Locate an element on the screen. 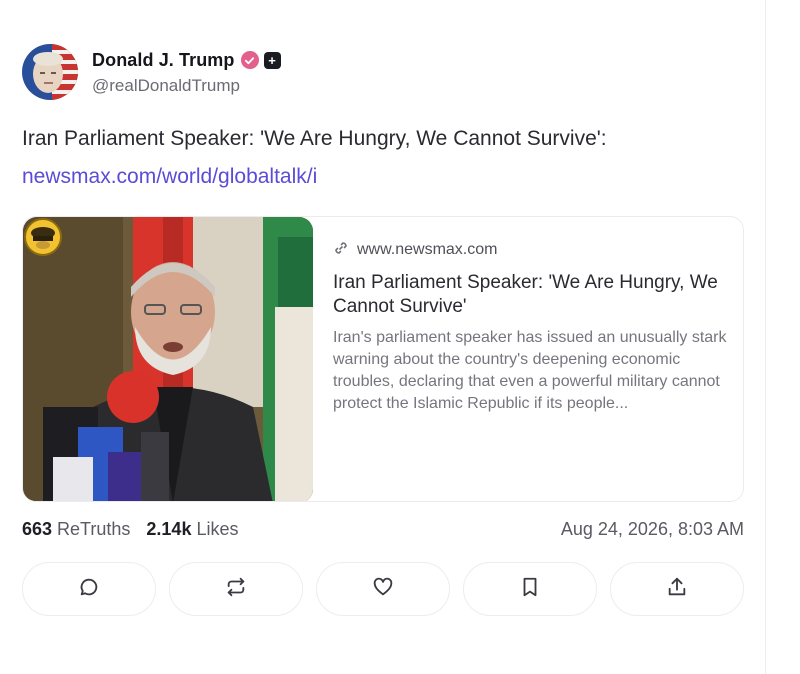 This screenshot has width=800, height=674. display-name: Donald J. Trump is located at coordinates (163, 60).